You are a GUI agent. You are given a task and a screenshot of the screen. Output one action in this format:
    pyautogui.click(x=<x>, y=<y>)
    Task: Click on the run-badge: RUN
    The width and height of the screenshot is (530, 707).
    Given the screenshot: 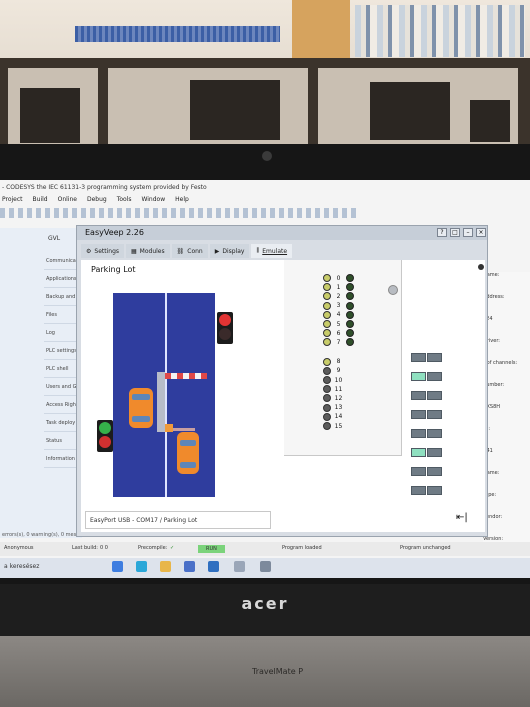 What is the action you would take?
    pyautogui.click(x=211, y=549)
    